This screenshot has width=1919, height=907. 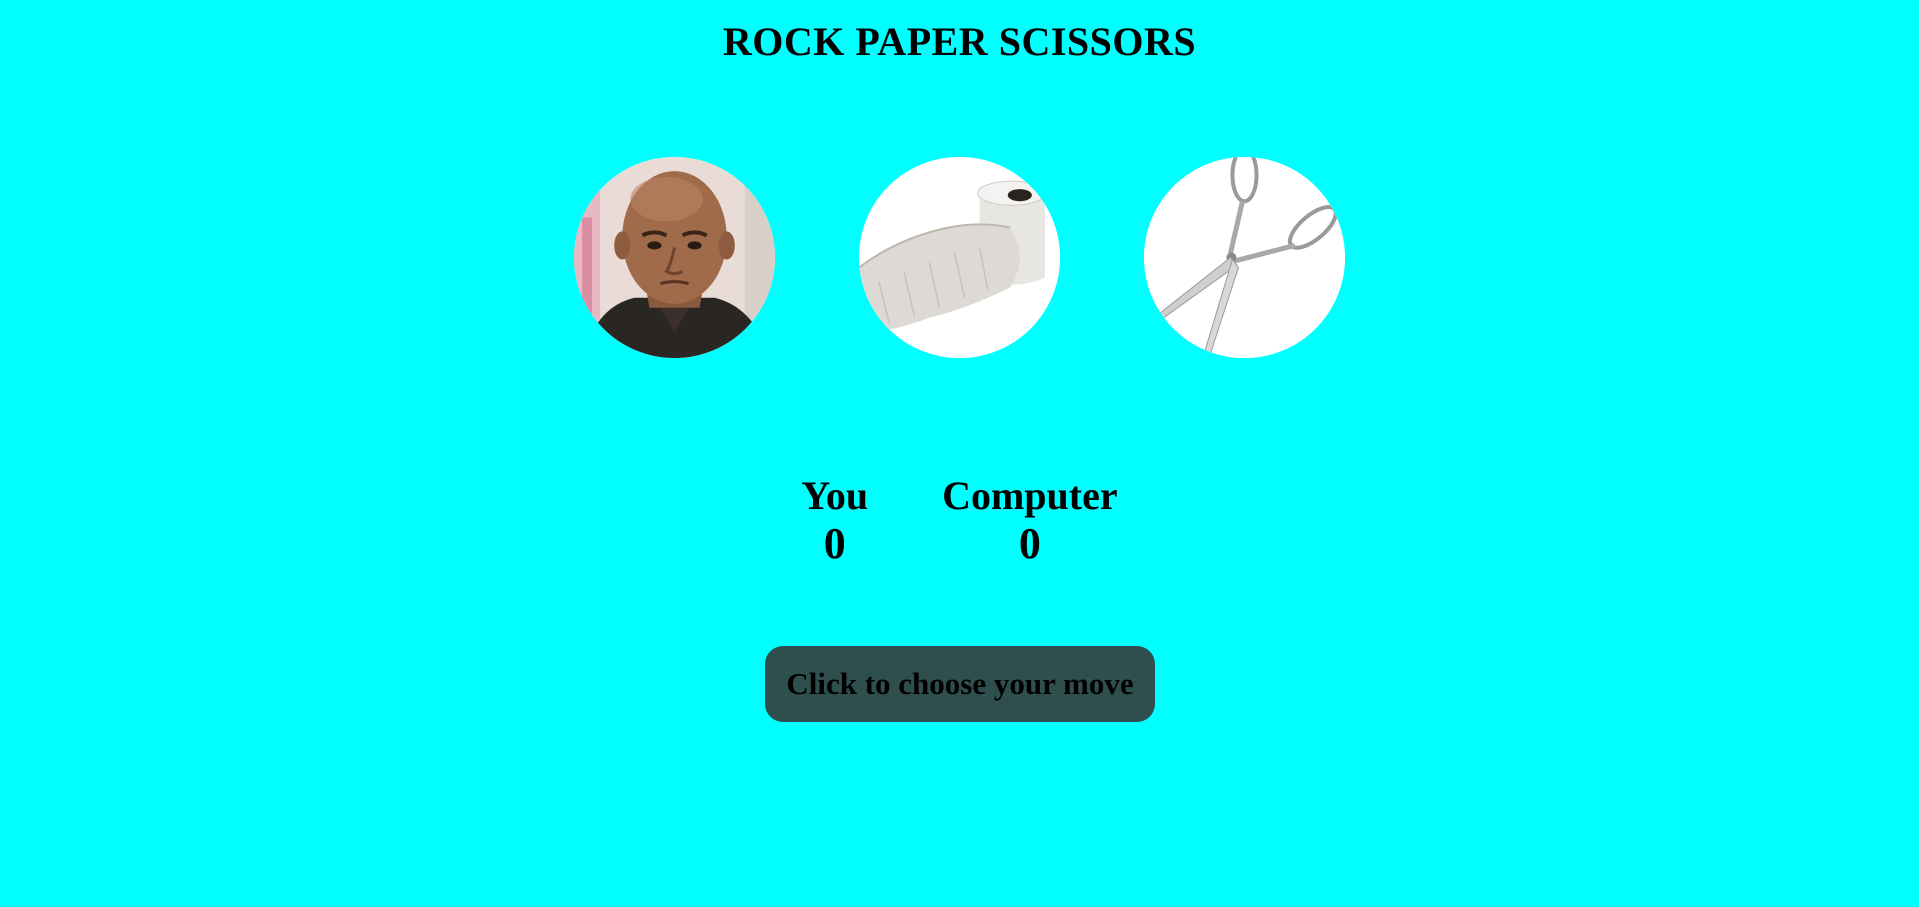 I want to click on scissors-choice, so click(x=1244, y=257).